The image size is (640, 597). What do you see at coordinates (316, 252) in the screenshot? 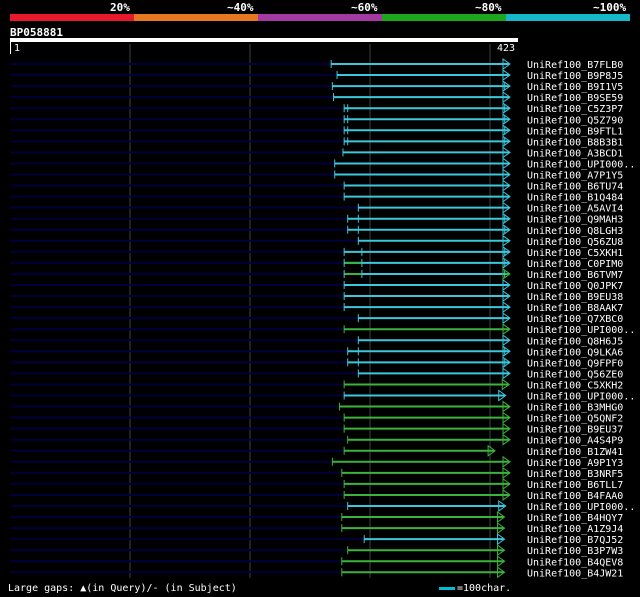
I see `hit-row: UniRef100_C5XKH1` at bounding box center [316, 252].